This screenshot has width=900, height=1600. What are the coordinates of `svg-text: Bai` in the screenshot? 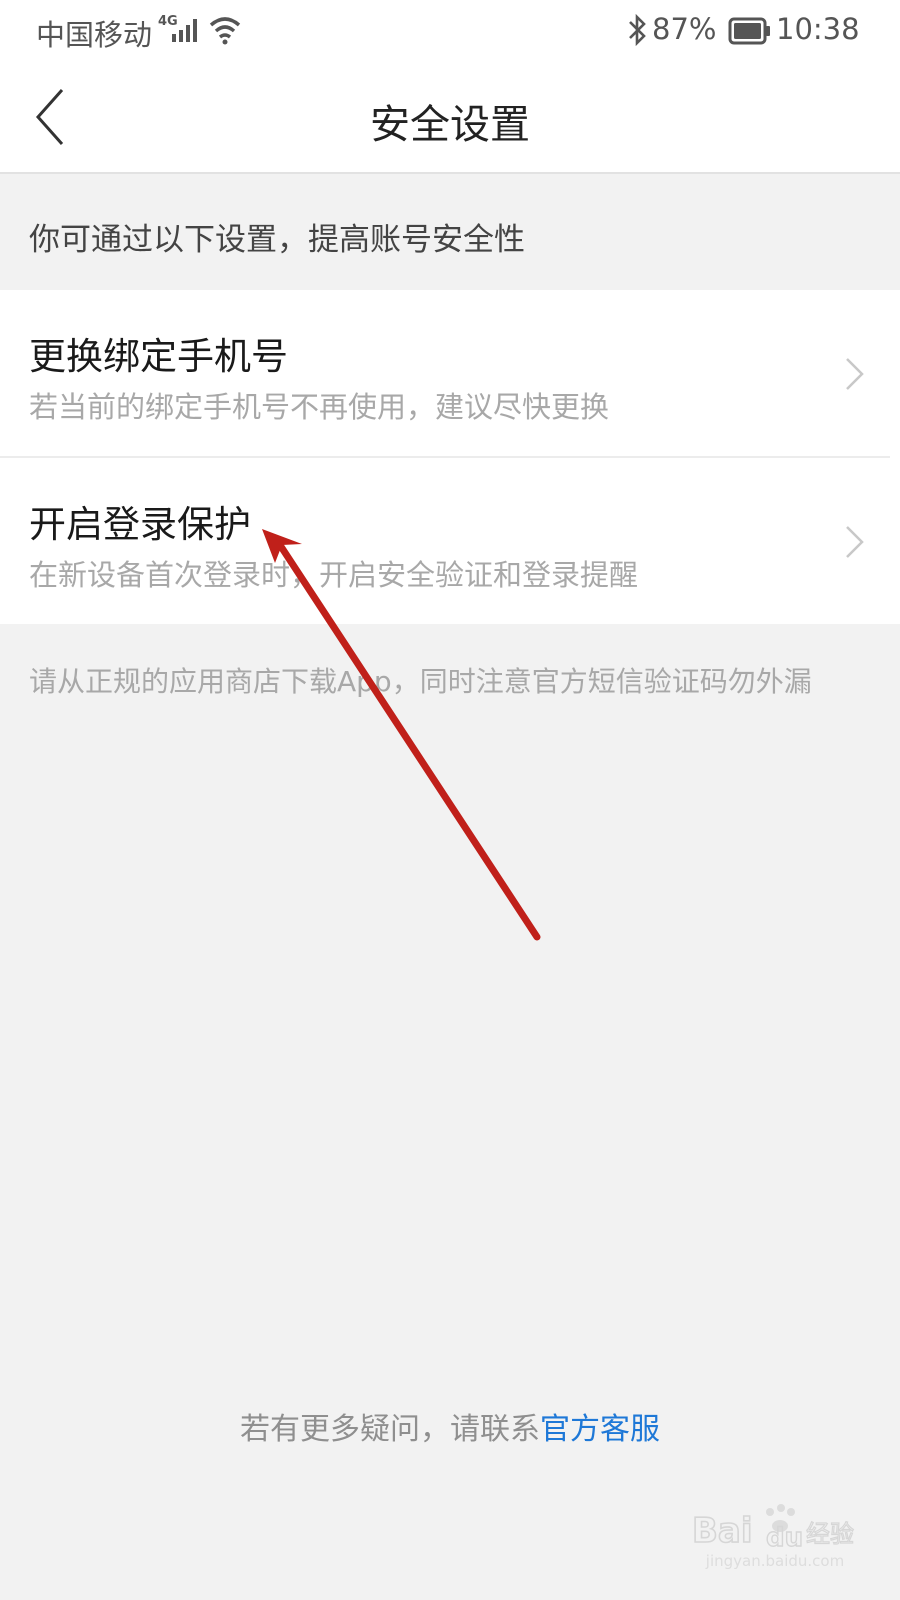 It's located at (722, 1531).